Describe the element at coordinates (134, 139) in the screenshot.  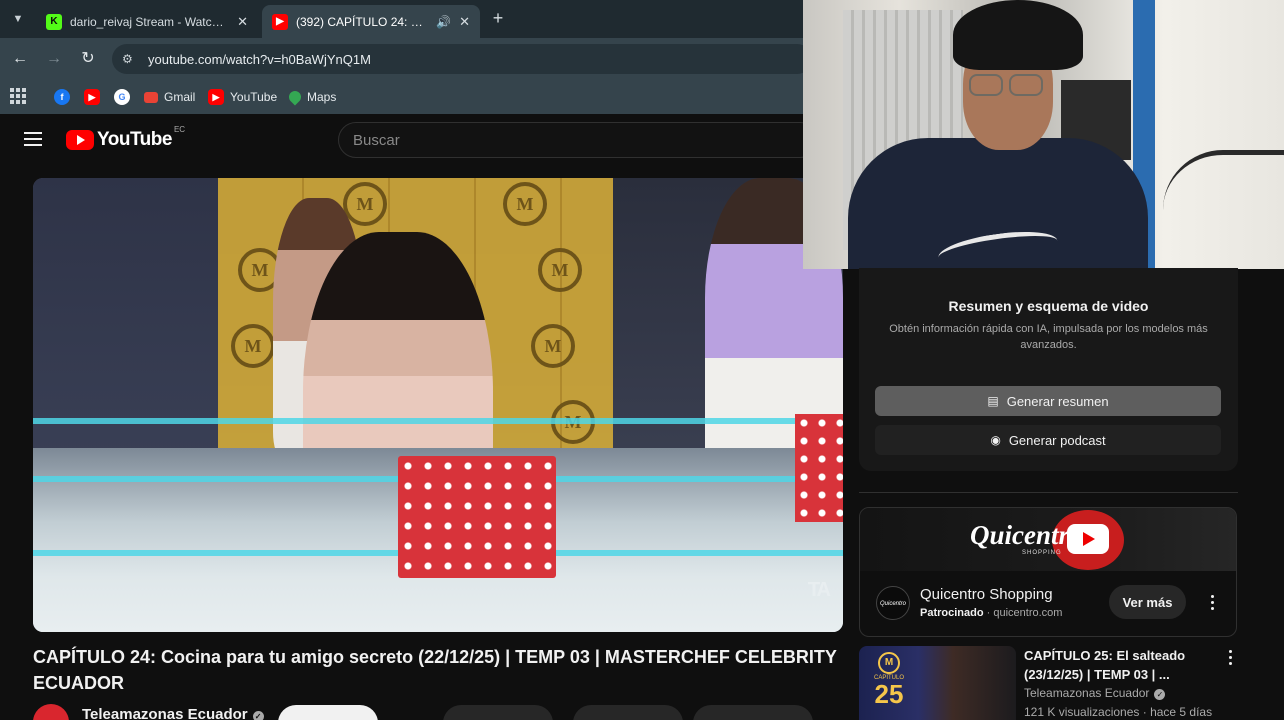
I see `logo-text: YouTube` at that location.